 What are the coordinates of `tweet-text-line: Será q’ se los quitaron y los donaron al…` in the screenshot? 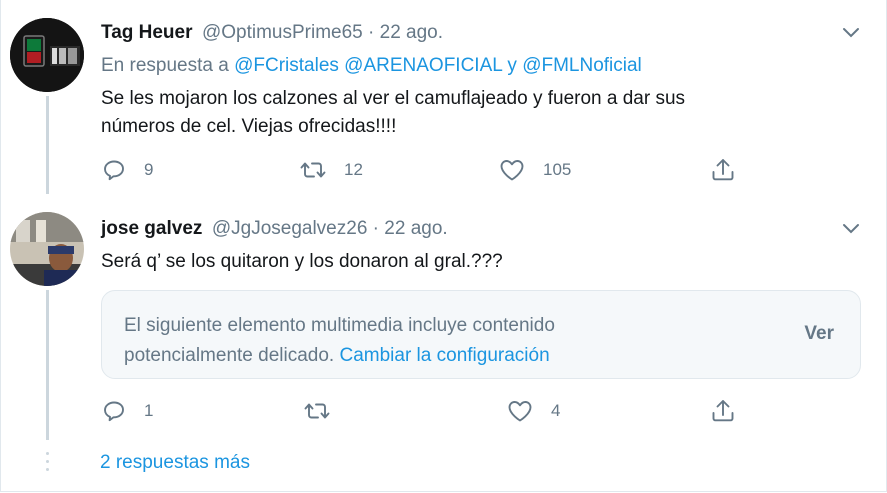 It's located at (302, 261).